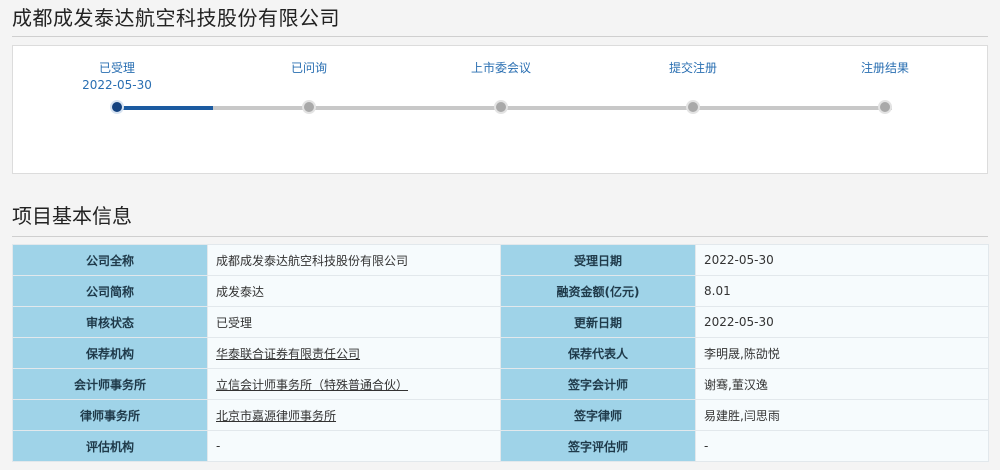 This screenshot has height=470, width=1000. I want to click on field-key: 签字会计师, so click(598, 384).